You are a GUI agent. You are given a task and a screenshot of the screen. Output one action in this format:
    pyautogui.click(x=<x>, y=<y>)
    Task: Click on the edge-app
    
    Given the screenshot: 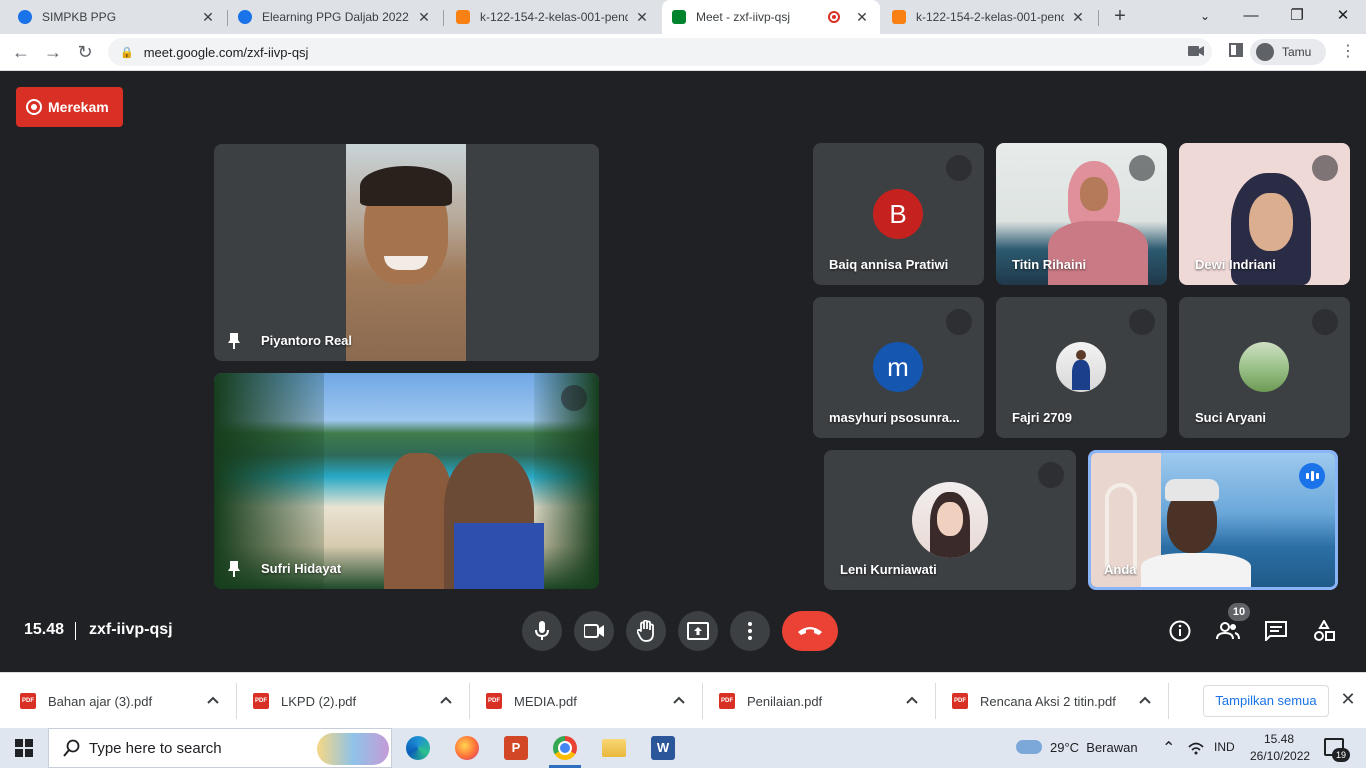 What is the action you would take?
    pyautogui.click(x=418, y=748)
    